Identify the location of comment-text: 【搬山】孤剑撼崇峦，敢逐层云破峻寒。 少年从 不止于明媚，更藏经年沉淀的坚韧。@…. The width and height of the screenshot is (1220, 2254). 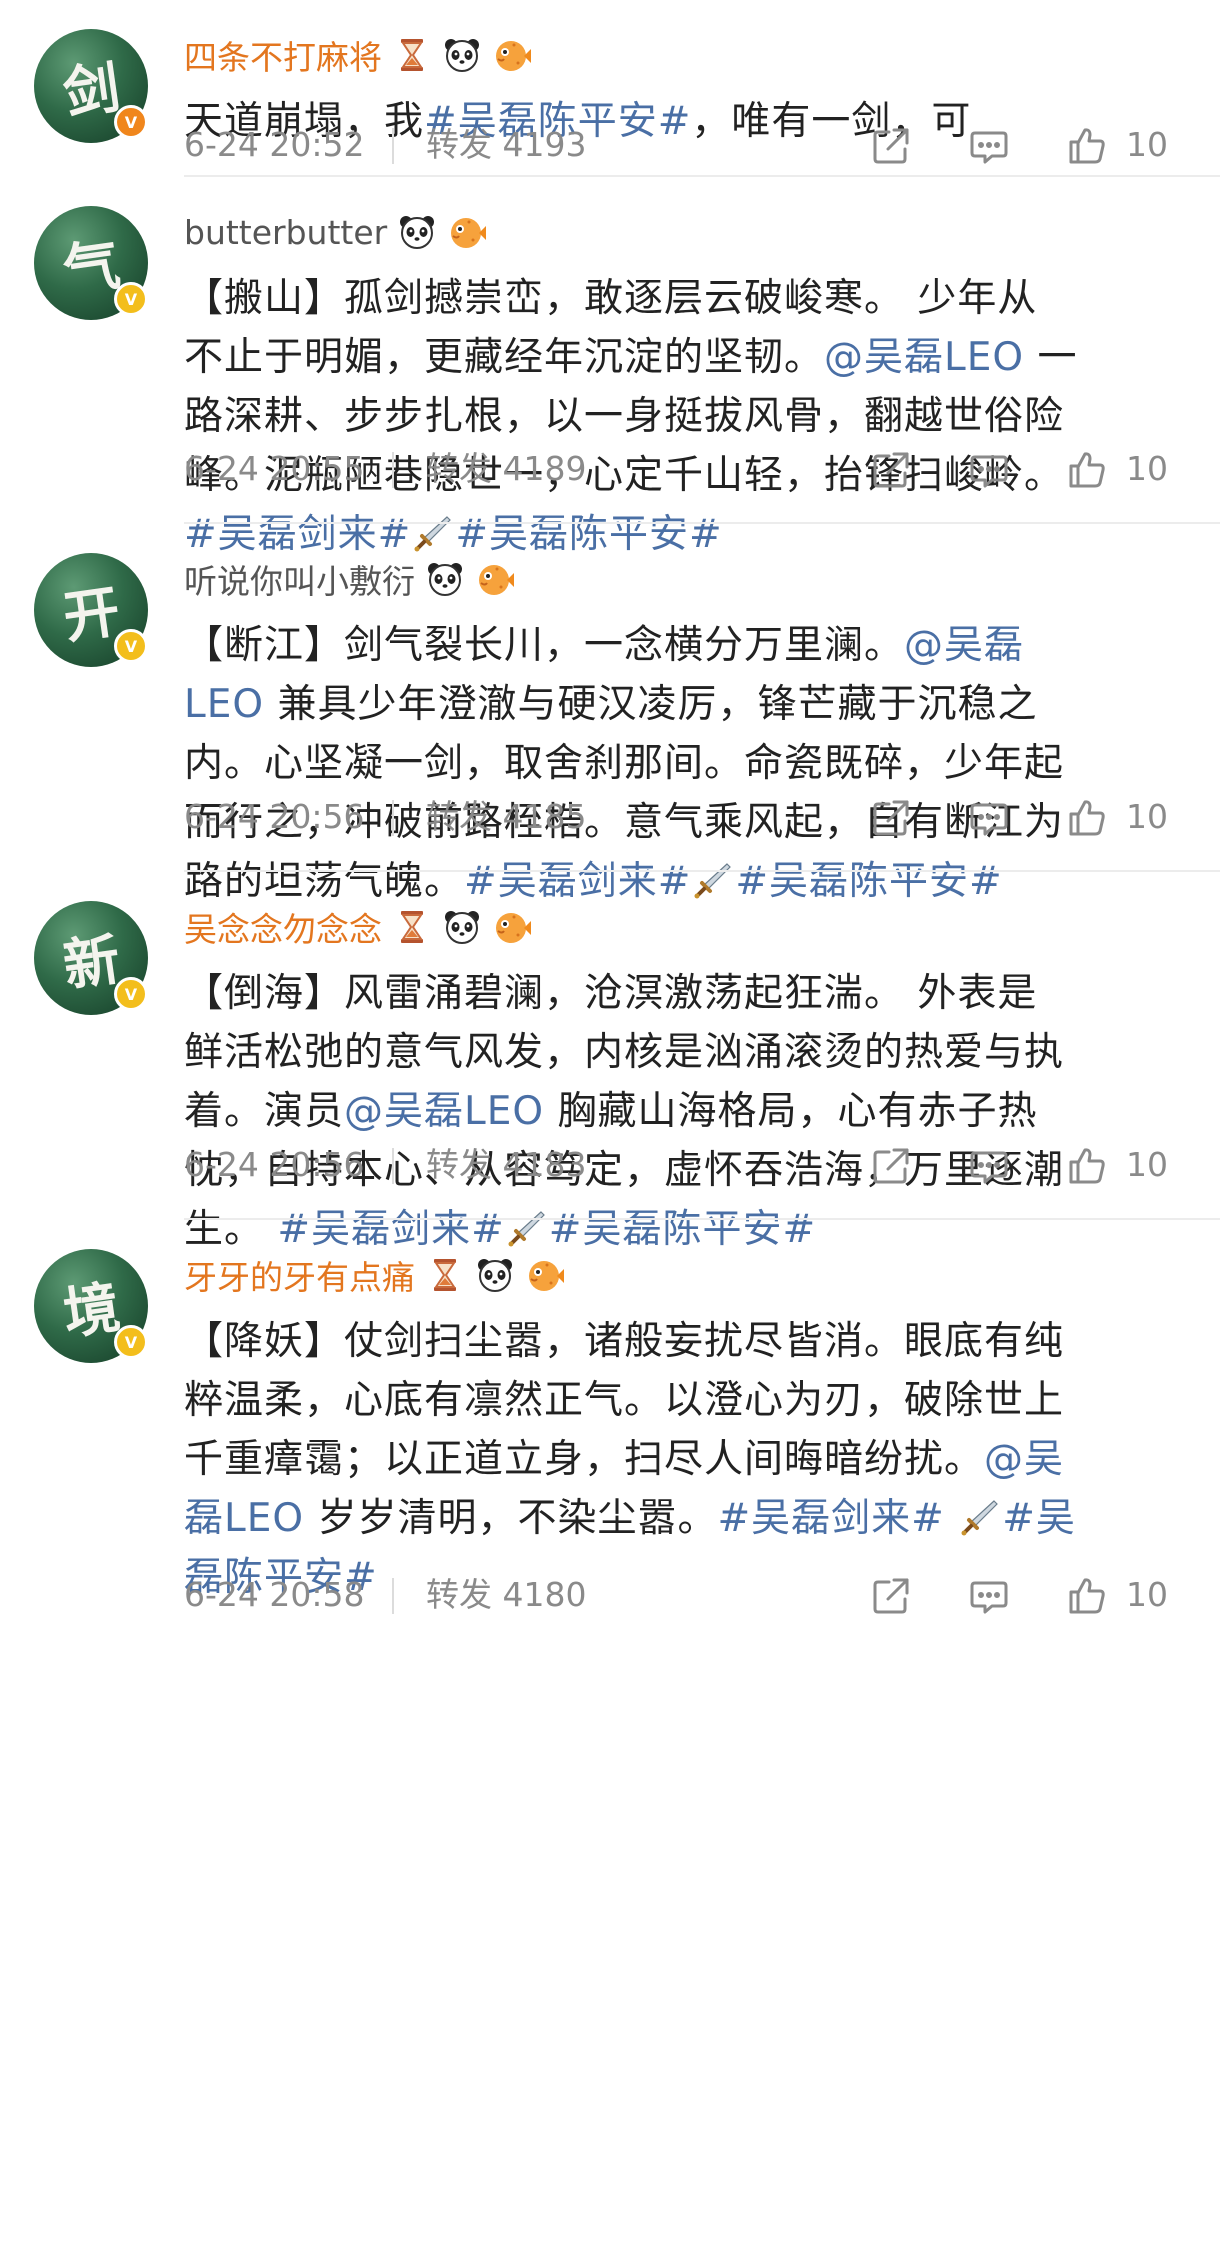
(684, 416).